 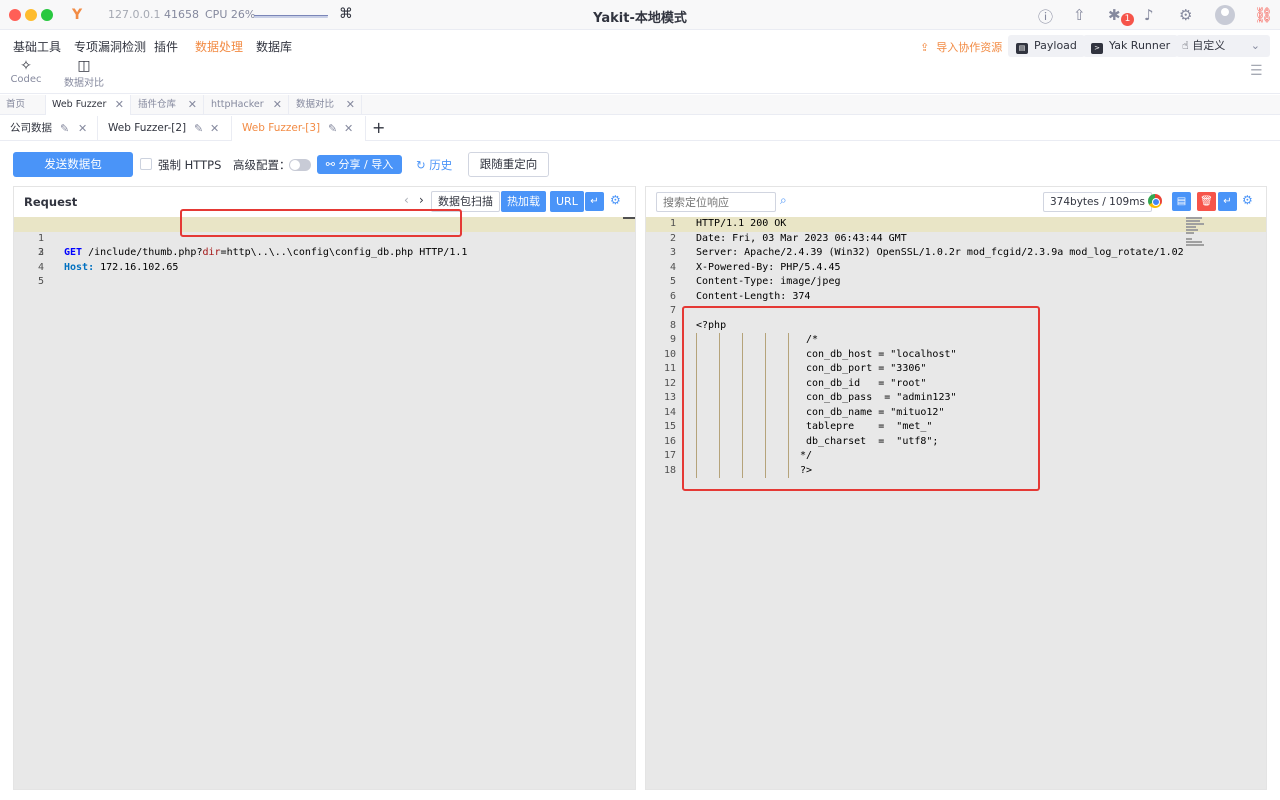 What do you see at coordinates (1185, 15) in the screenshot?
I see `gear-icon: ⚙` at bounding box center [1185, 15].